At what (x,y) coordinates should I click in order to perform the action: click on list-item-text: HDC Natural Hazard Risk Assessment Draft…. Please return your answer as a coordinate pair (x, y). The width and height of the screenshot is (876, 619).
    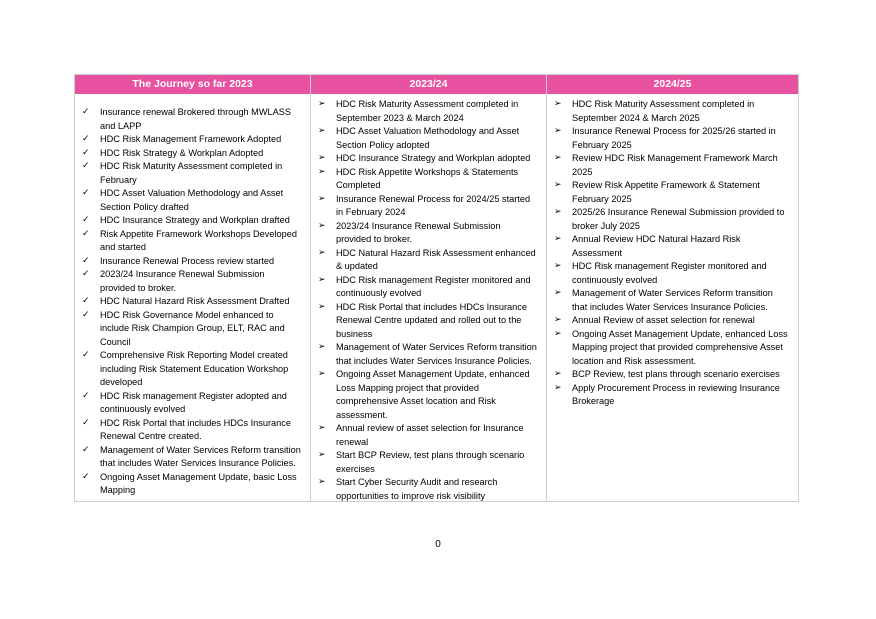
    Looking at the image, I should click on (195, 301).